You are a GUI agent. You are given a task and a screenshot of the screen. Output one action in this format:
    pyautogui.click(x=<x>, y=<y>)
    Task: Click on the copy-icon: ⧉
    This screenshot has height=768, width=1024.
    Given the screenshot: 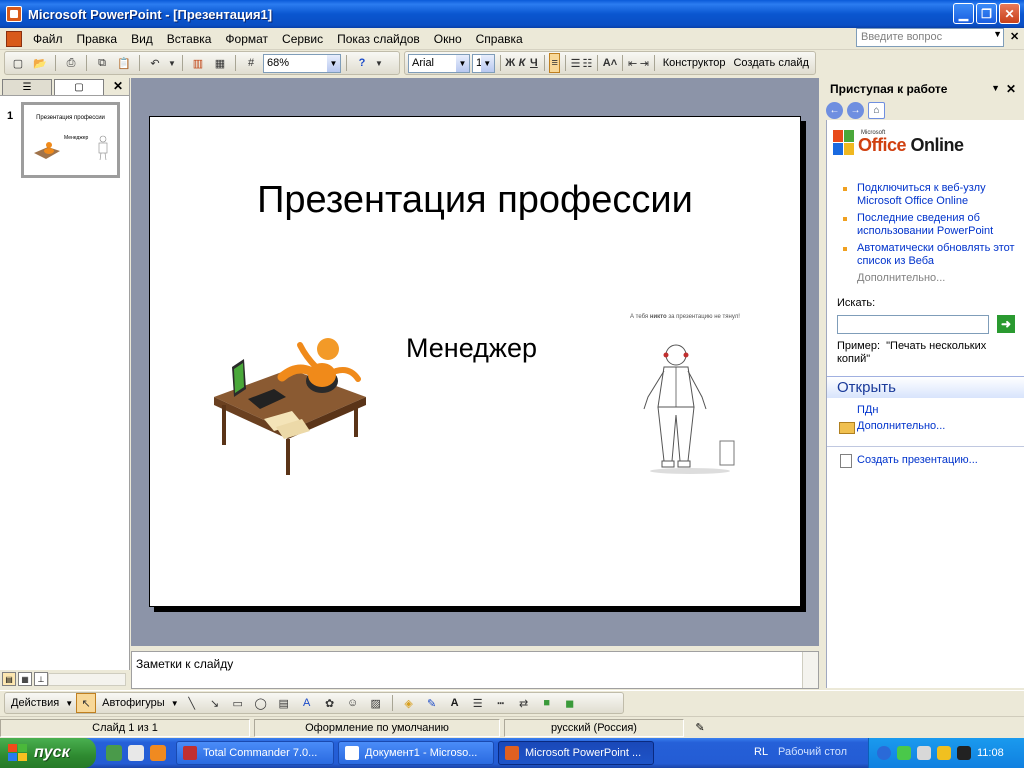 What is the action you would take?
    pyautogui.click(x=102, y=63)
    